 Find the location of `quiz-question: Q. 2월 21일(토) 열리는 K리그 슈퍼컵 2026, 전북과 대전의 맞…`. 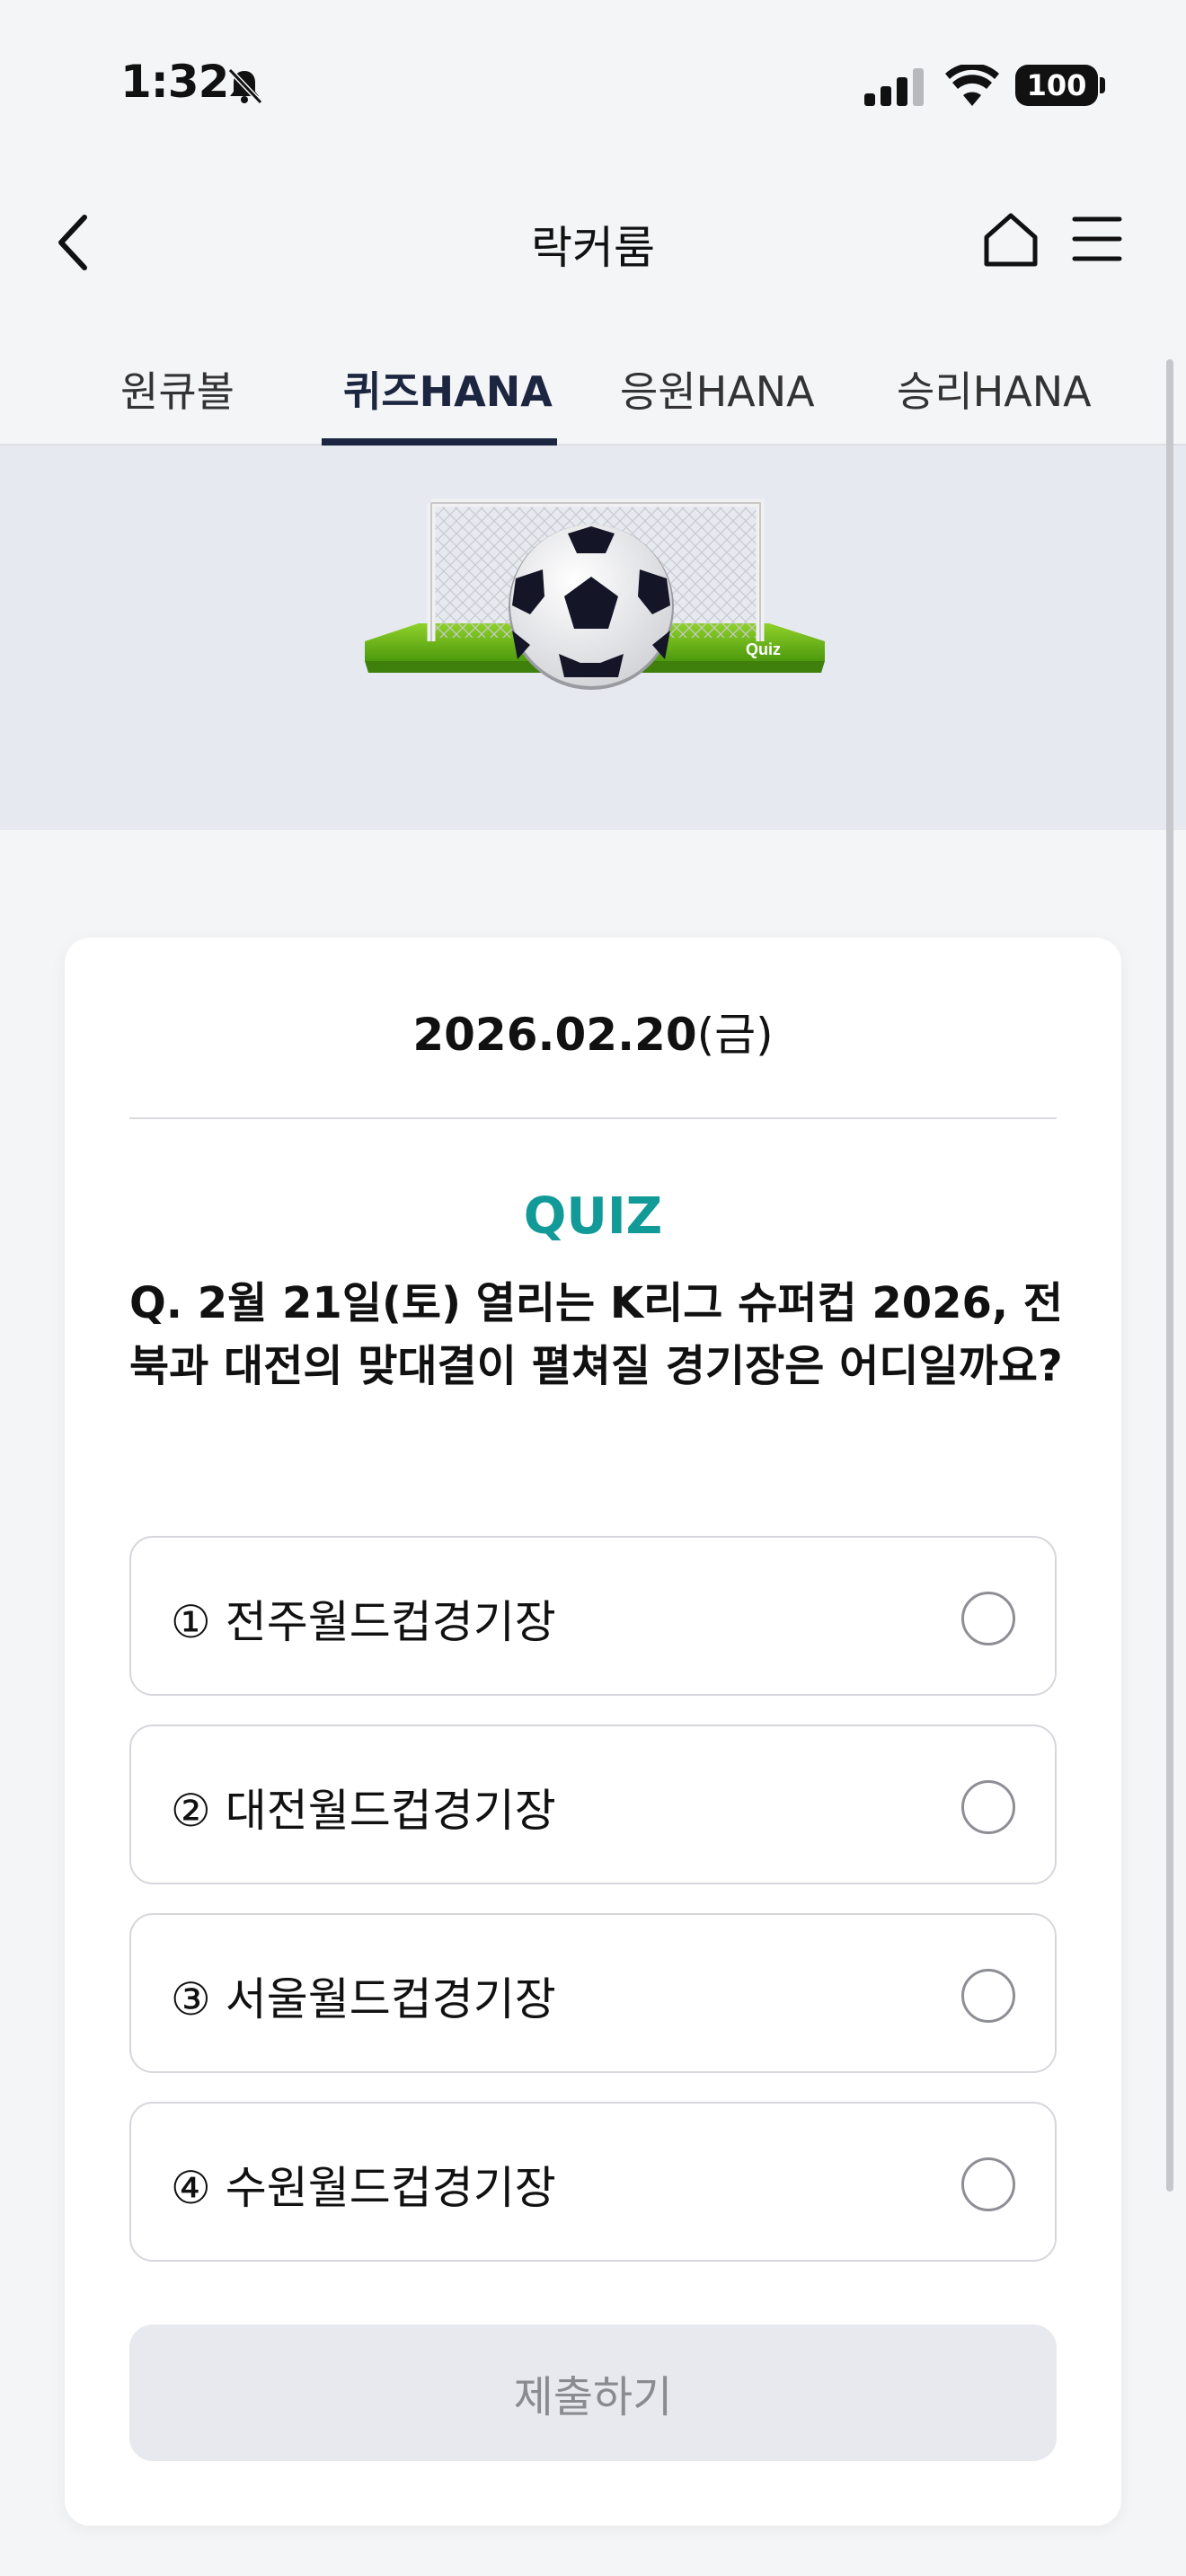

quiz-question: Q. 2월 21일(토) 열리는 K리그 슈퍼컵 2026, 전북과 대전의 맞… is located at coordinates (596, 1334).